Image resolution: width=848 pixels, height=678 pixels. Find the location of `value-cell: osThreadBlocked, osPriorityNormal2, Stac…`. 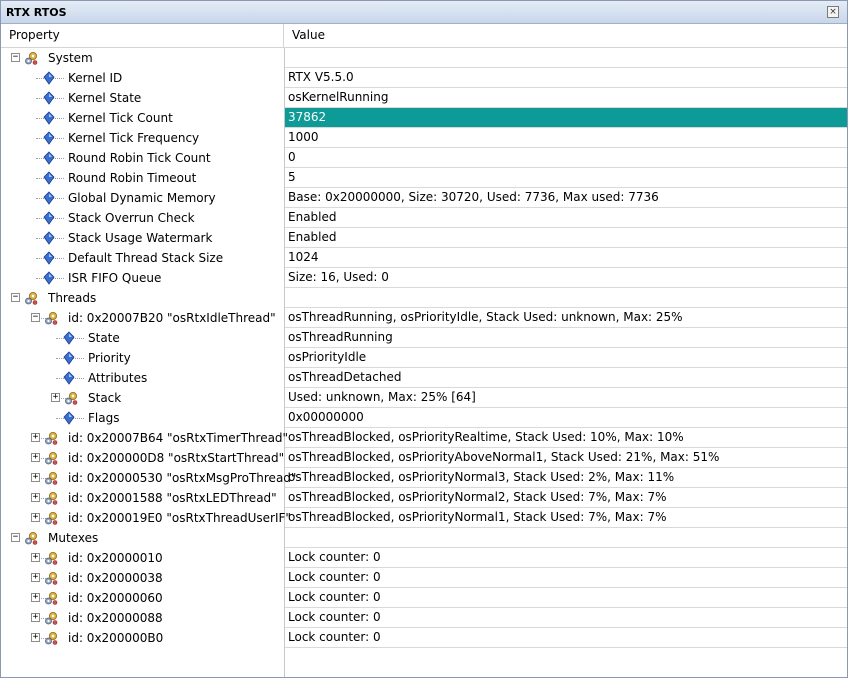

value-cell: osThreadBlocked, osPriorityNormal2, Stac… is located at coordinates (566, 498).